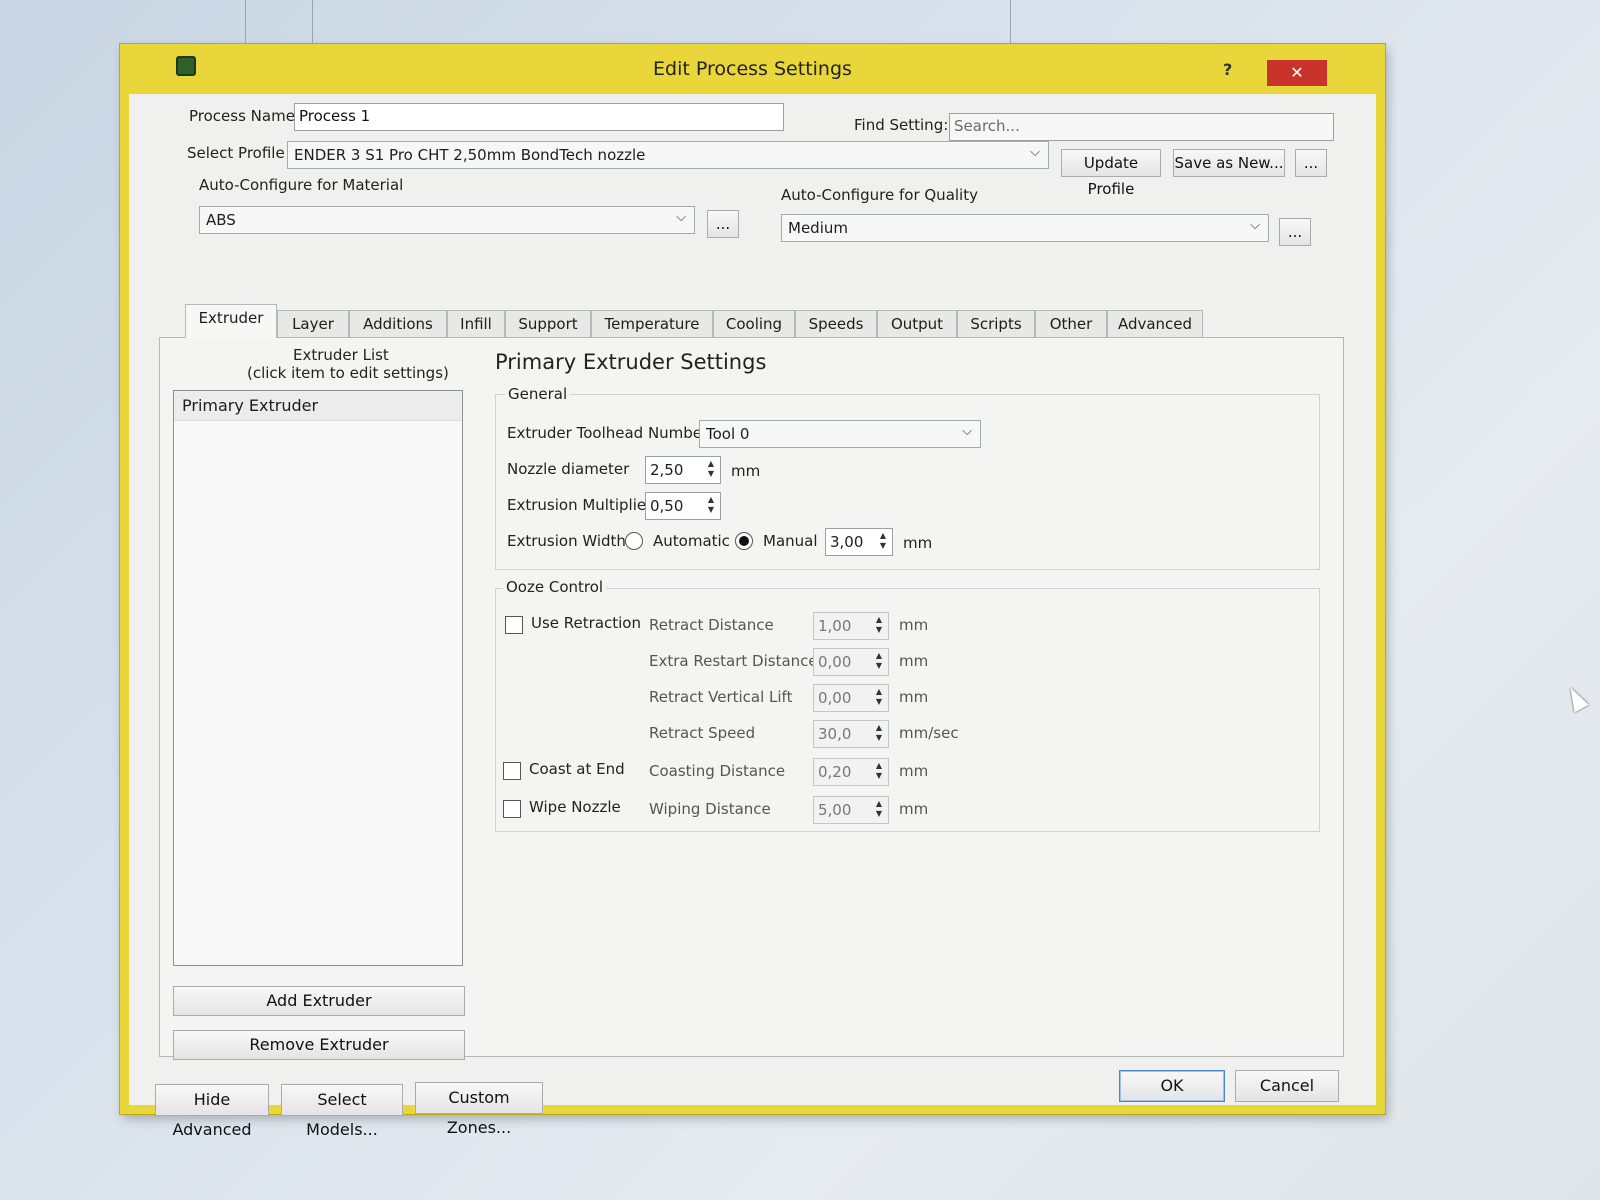  Describe the element at coordinates (717, 771) in the screenshot. I see `coasting-distance-label: Coasting Distance` at that location.